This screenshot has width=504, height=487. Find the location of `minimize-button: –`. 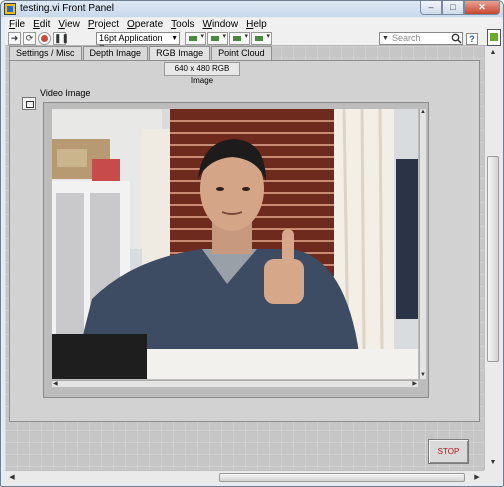

minimize-button: – is located at coordinates (431, 8).